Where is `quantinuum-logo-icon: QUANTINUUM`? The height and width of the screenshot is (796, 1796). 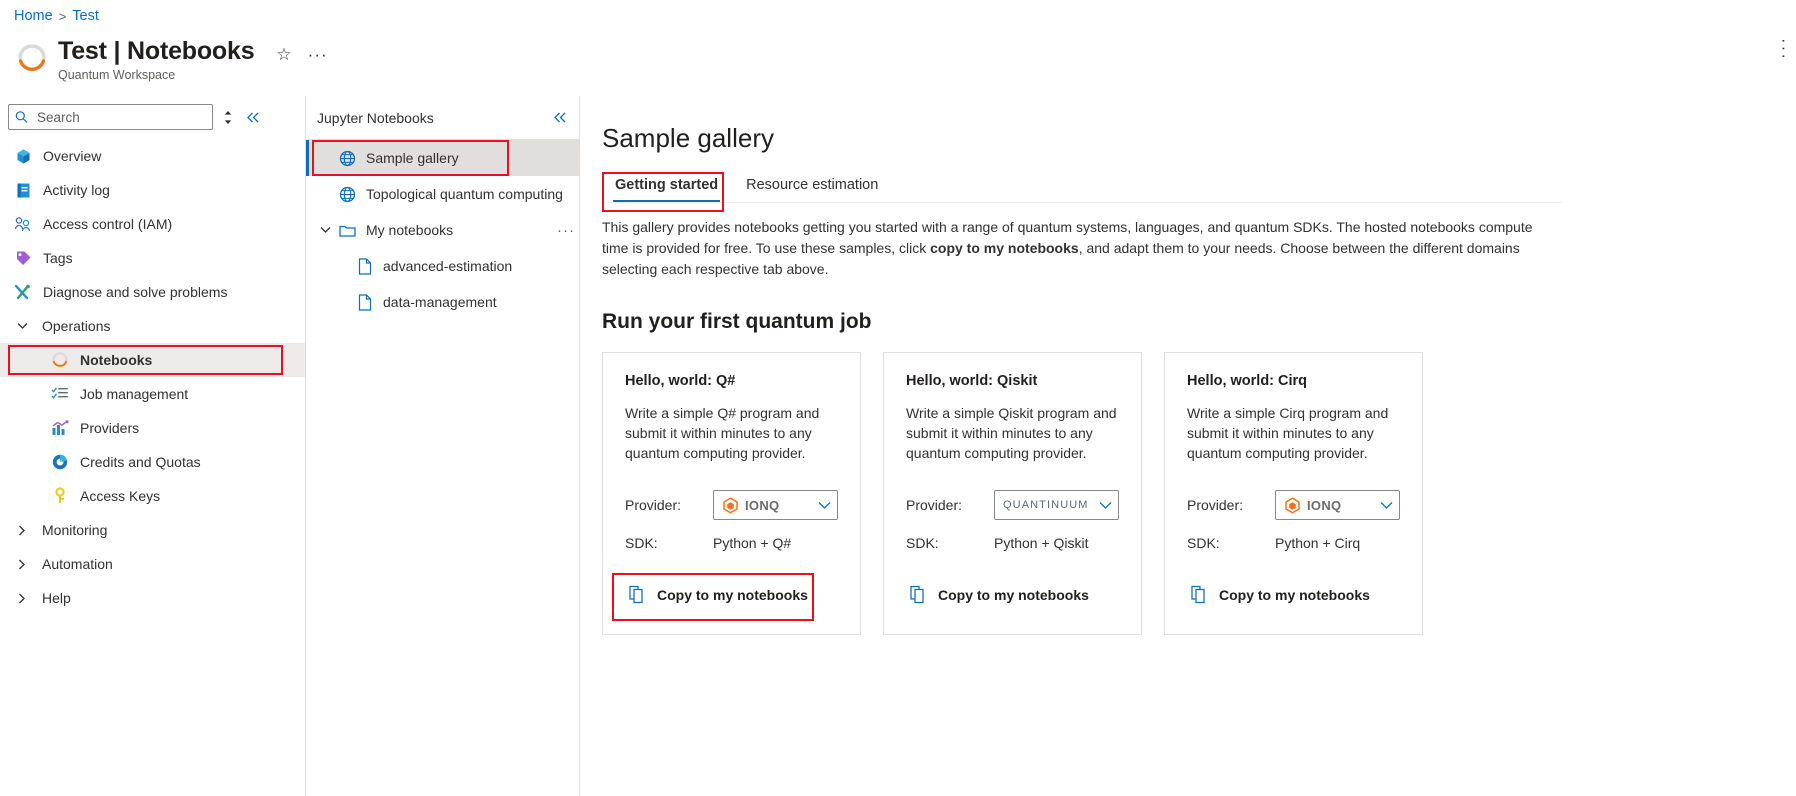 quantinuum-logo-icon: QUANTINUUM is located at coordinates (1046, 505).